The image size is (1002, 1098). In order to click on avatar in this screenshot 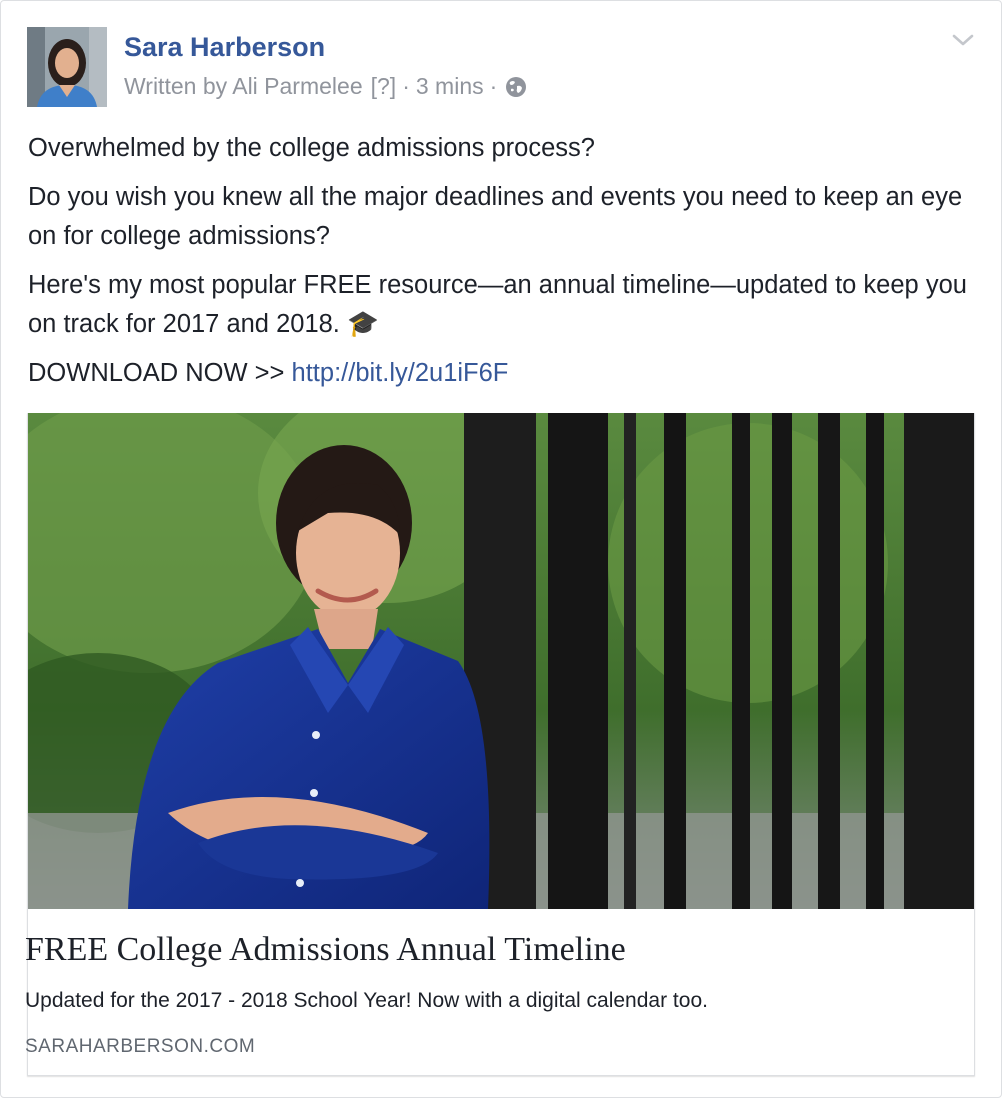, I will do `click(67, 67)`.